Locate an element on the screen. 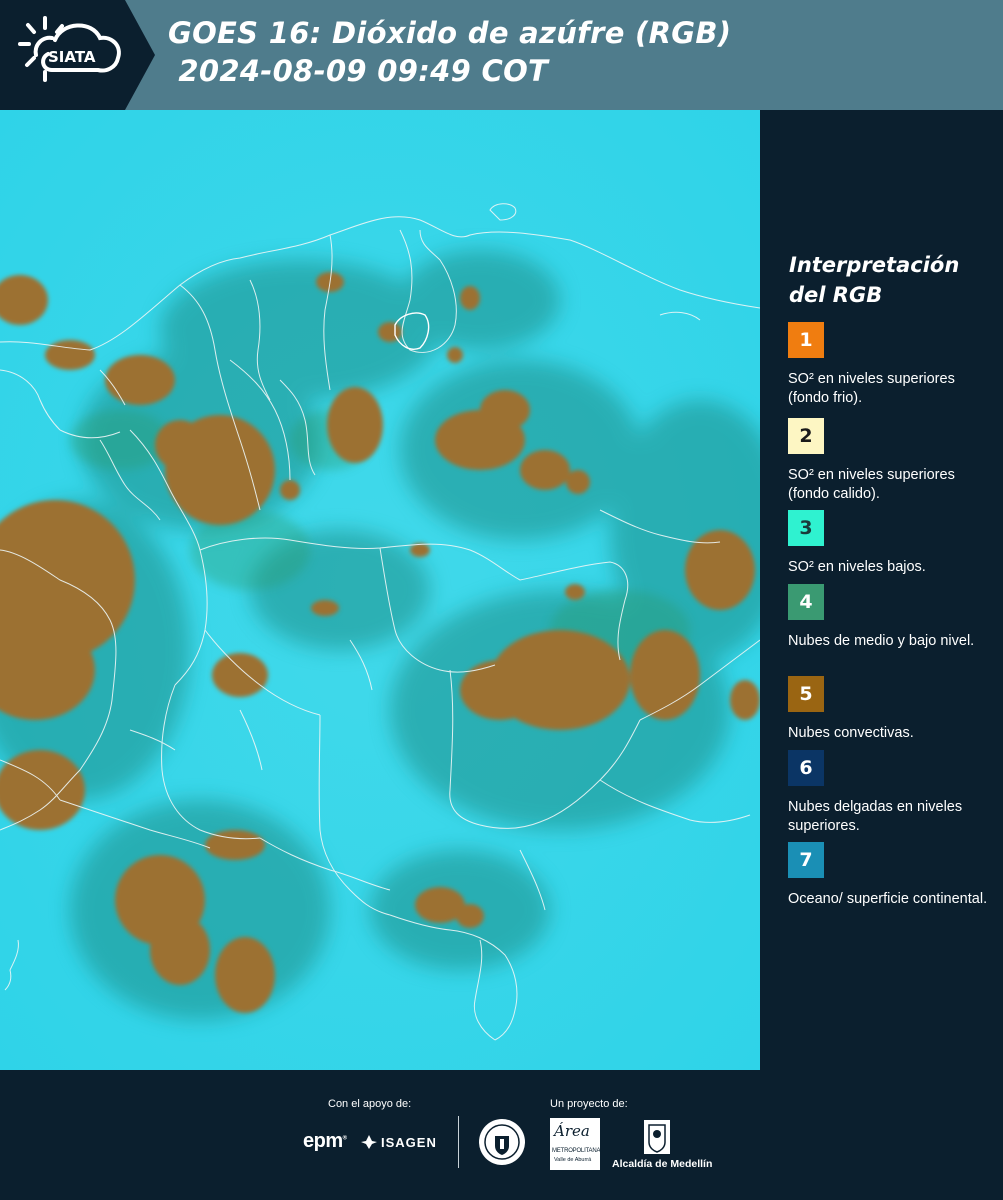 This screenshot has width=1003, height=1200. isagen-logo: ISAGEN is located at coordinates (398, 1142).